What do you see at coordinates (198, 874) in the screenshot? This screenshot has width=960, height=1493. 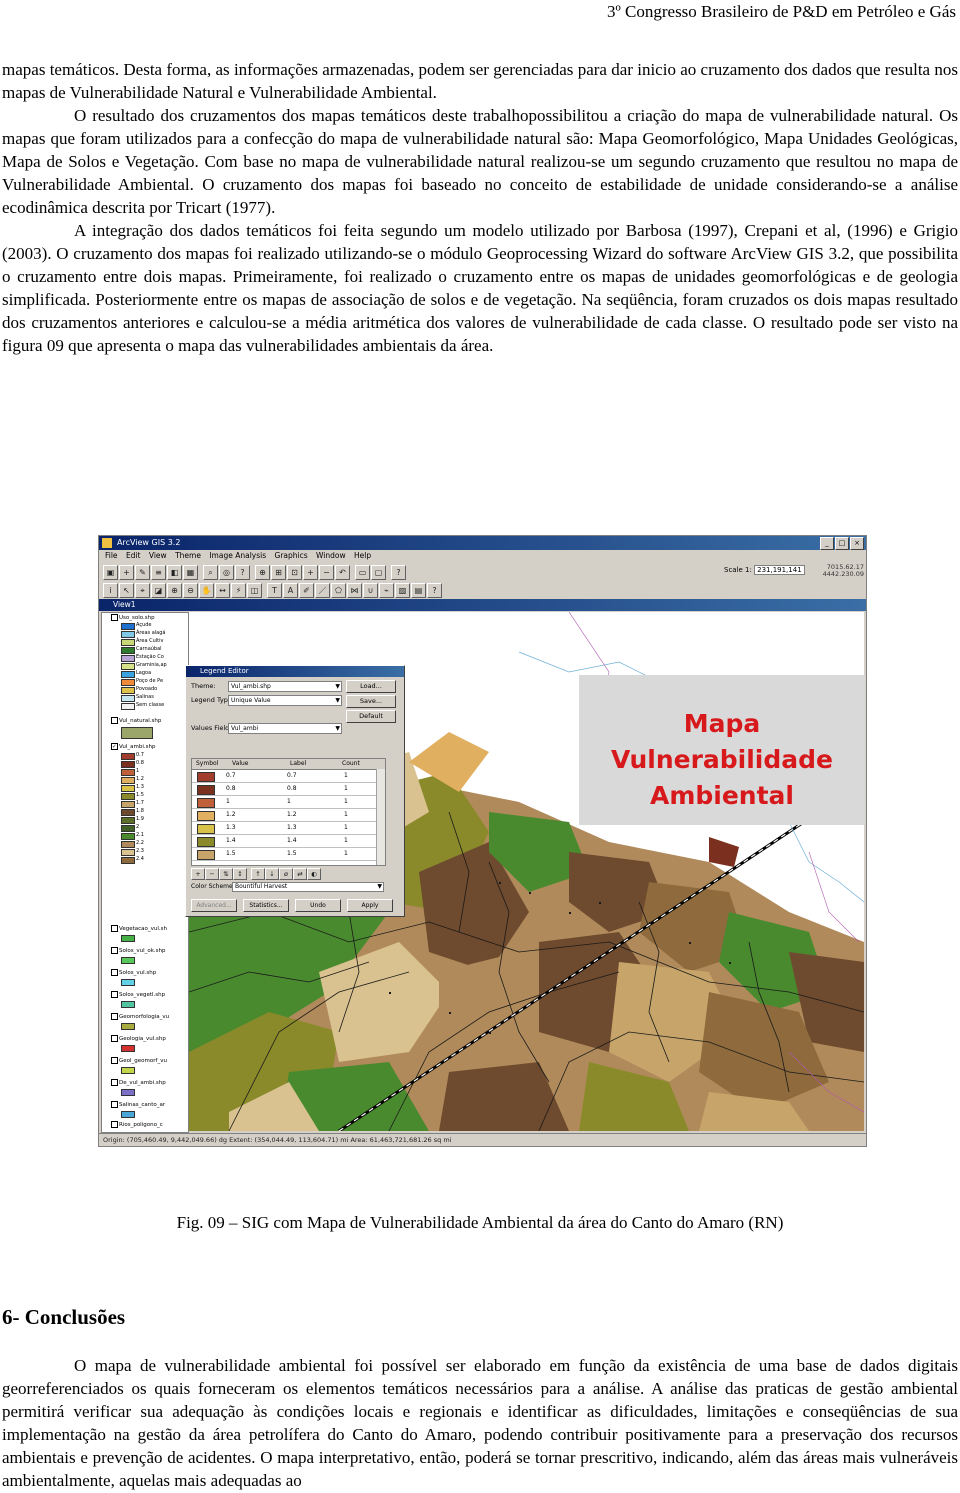 I see `add-class-icon: +` at bounding box center [198, 874].